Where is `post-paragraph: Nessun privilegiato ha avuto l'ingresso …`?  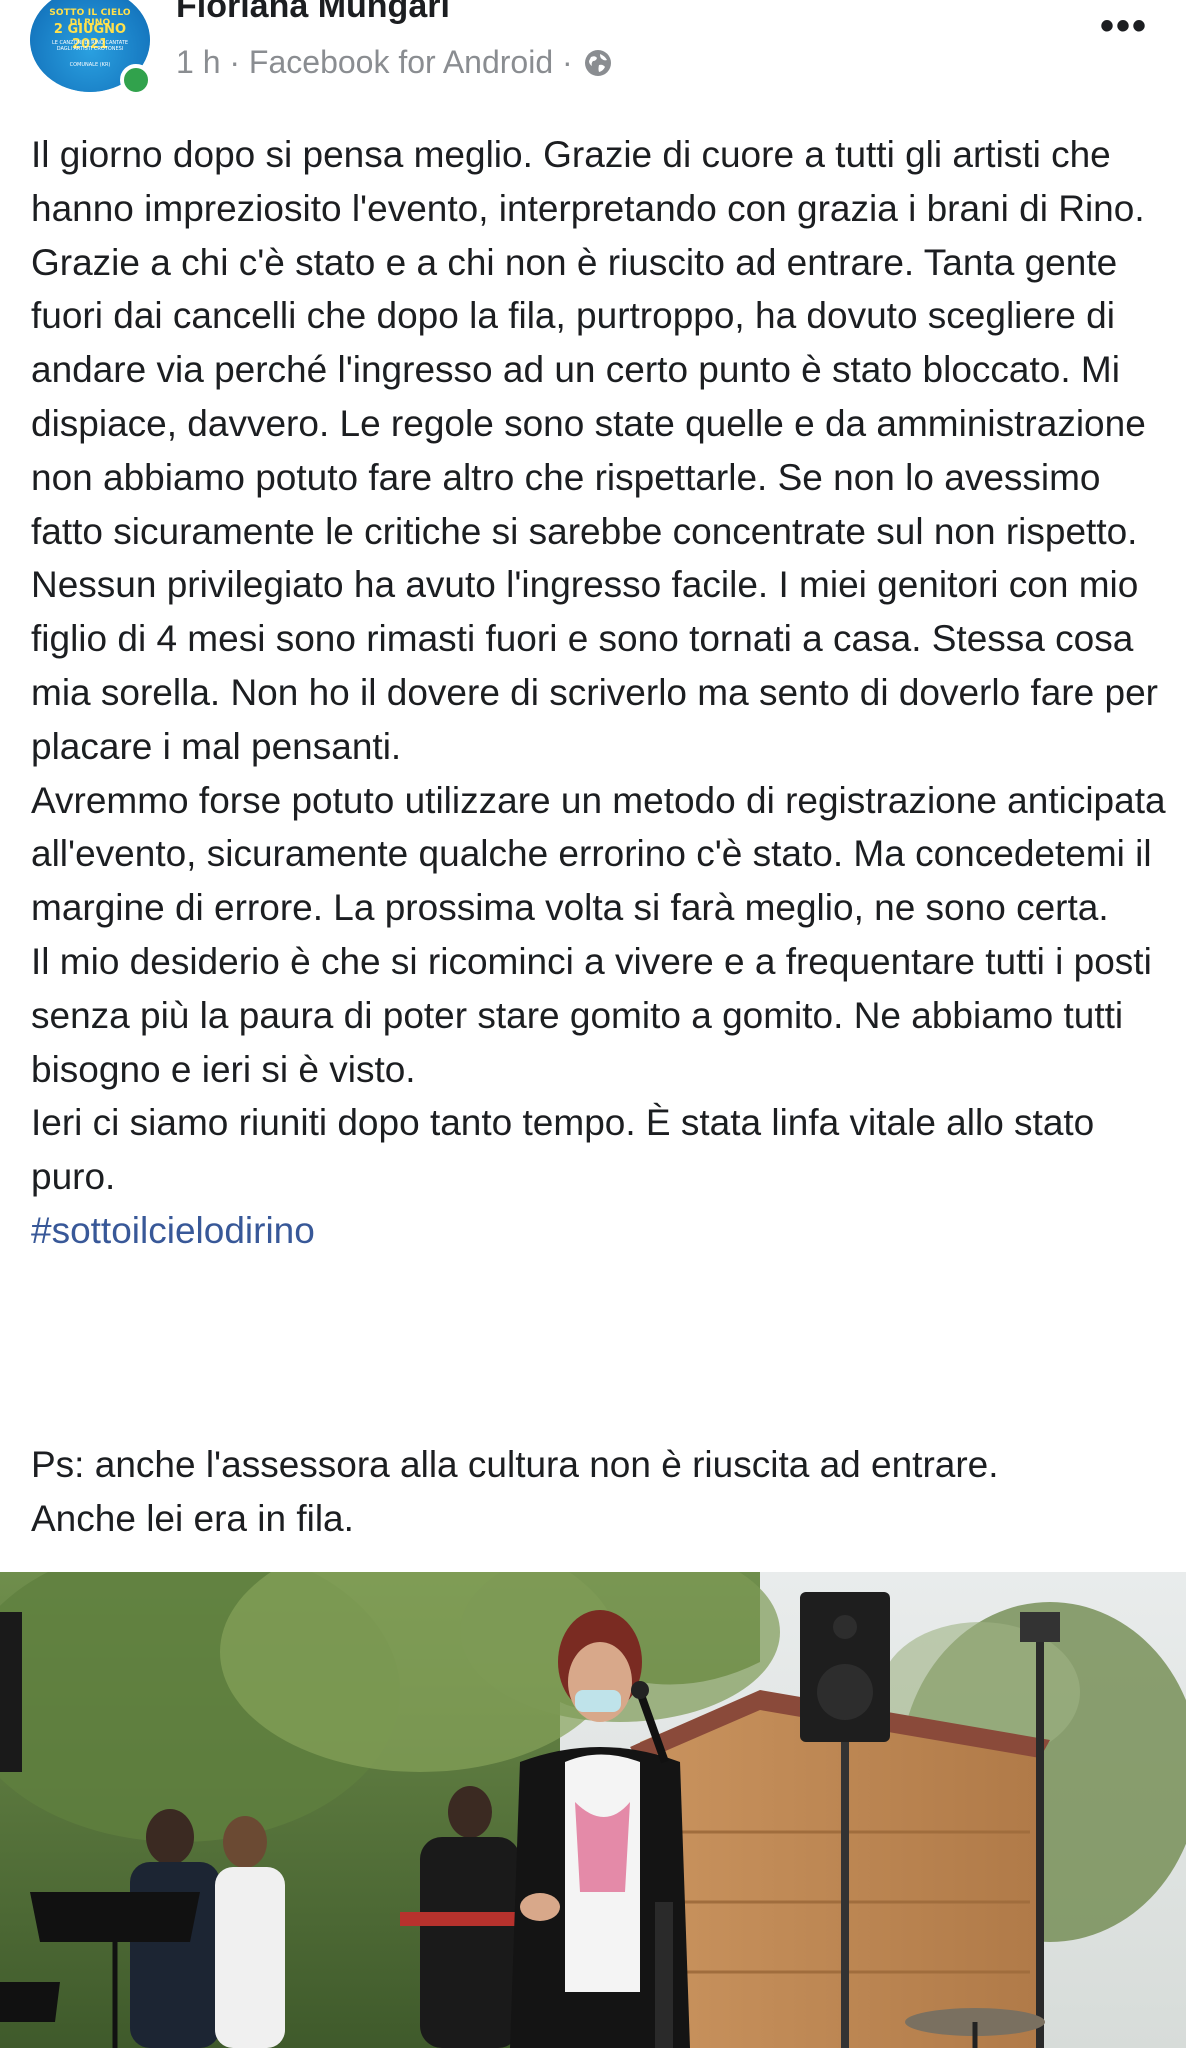 post-paragraph: Nessun privilegiato ha avuto l'ingresso … is located at coordinates (594, 665).